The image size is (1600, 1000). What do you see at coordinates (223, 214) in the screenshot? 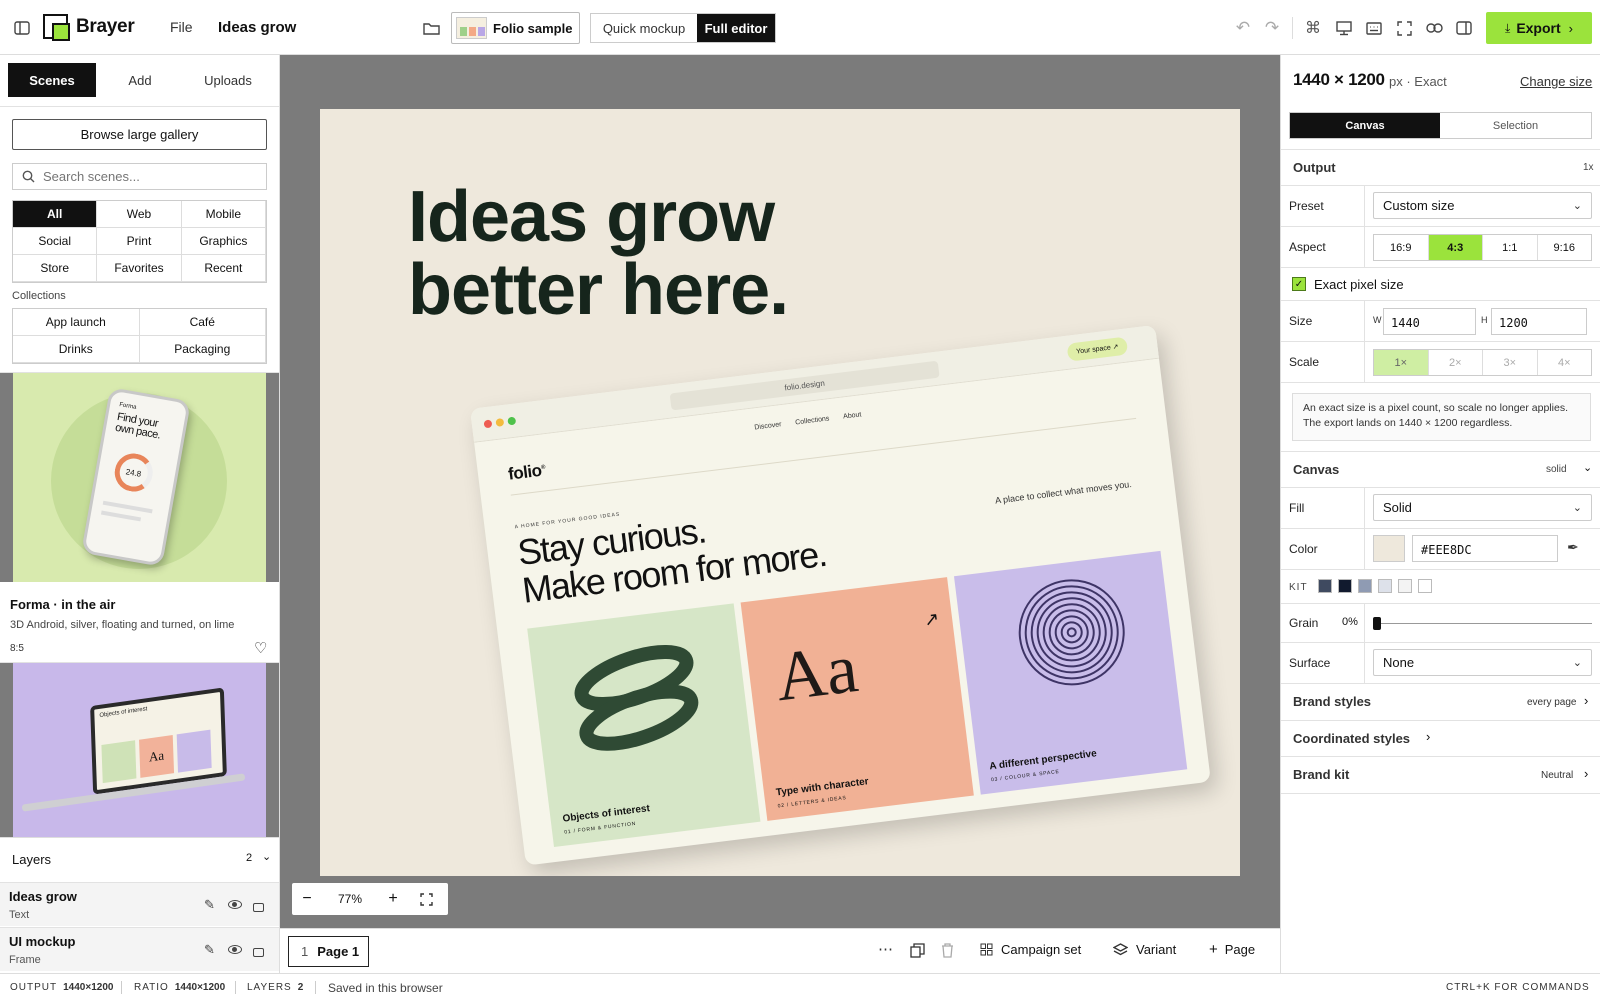
I see `filter-mobile: Mobile` at bounding box center [223, 214].